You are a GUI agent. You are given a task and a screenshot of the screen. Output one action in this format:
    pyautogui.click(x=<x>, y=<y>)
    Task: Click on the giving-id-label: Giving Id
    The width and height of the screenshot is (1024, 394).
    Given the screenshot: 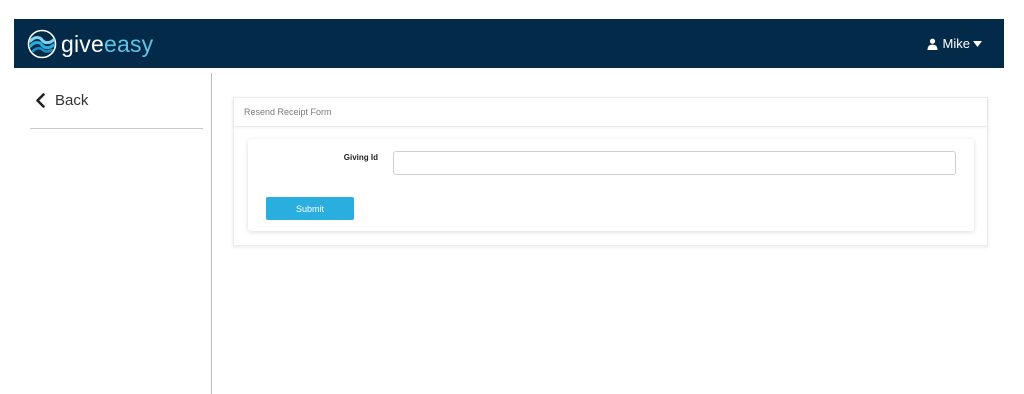 What is the action you would take?
    pyautogui.click(x=360, y=157)
    